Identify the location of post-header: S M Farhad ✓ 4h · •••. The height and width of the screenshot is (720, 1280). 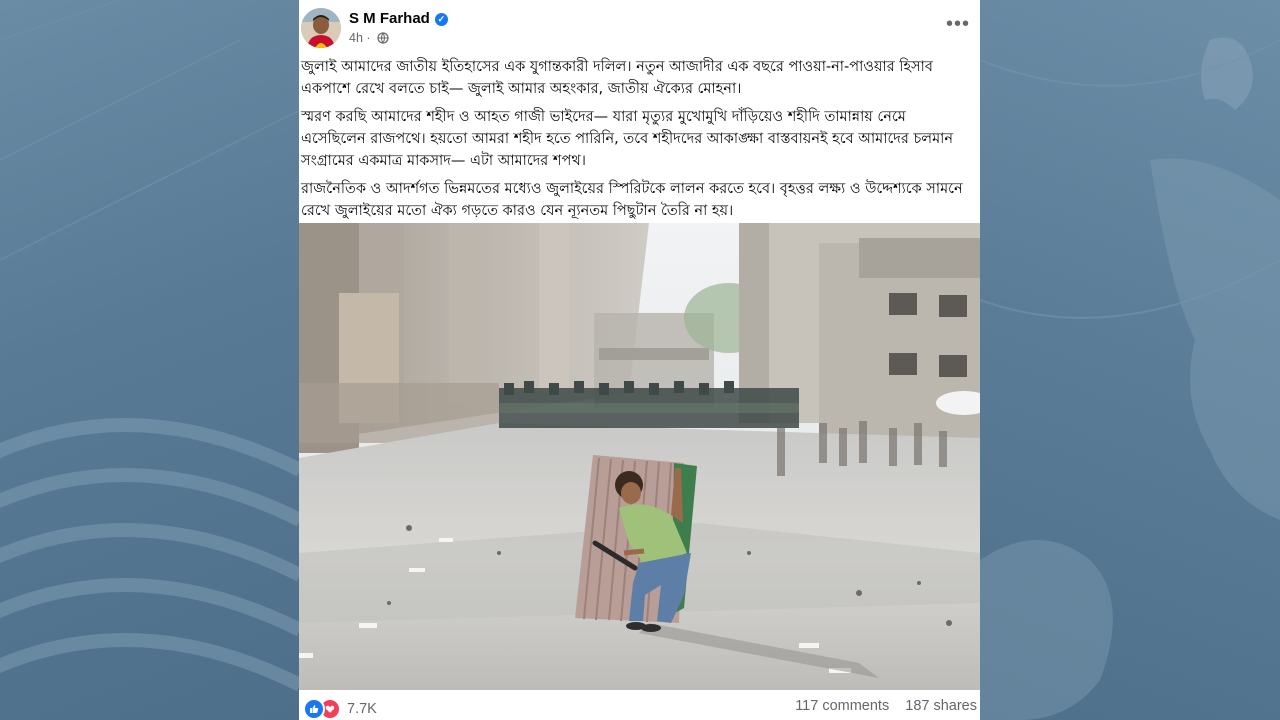
(639, 28).